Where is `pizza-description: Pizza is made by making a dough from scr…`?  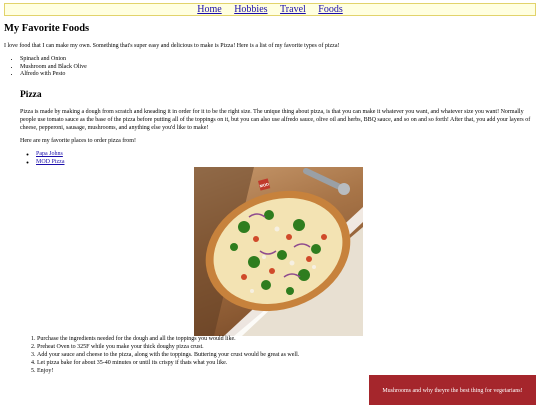
pizza-description: Pizza is made by making a dough from scr… is located at coordinates (275, 120).